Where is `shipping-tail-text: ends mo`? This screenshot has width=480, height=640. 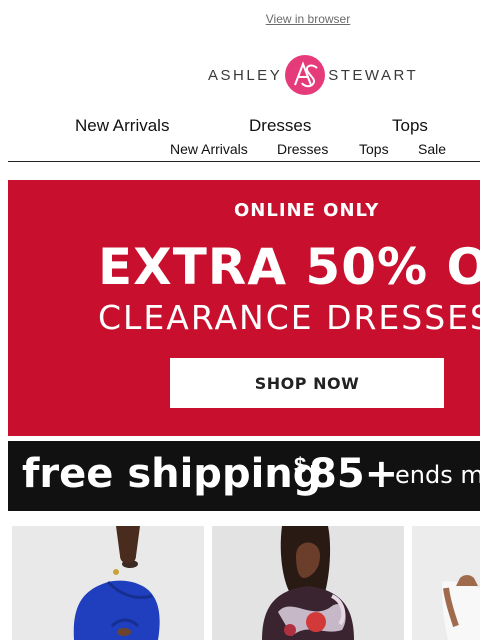
shipping-tail-text: ends mo is located at coordinates (437, 475).